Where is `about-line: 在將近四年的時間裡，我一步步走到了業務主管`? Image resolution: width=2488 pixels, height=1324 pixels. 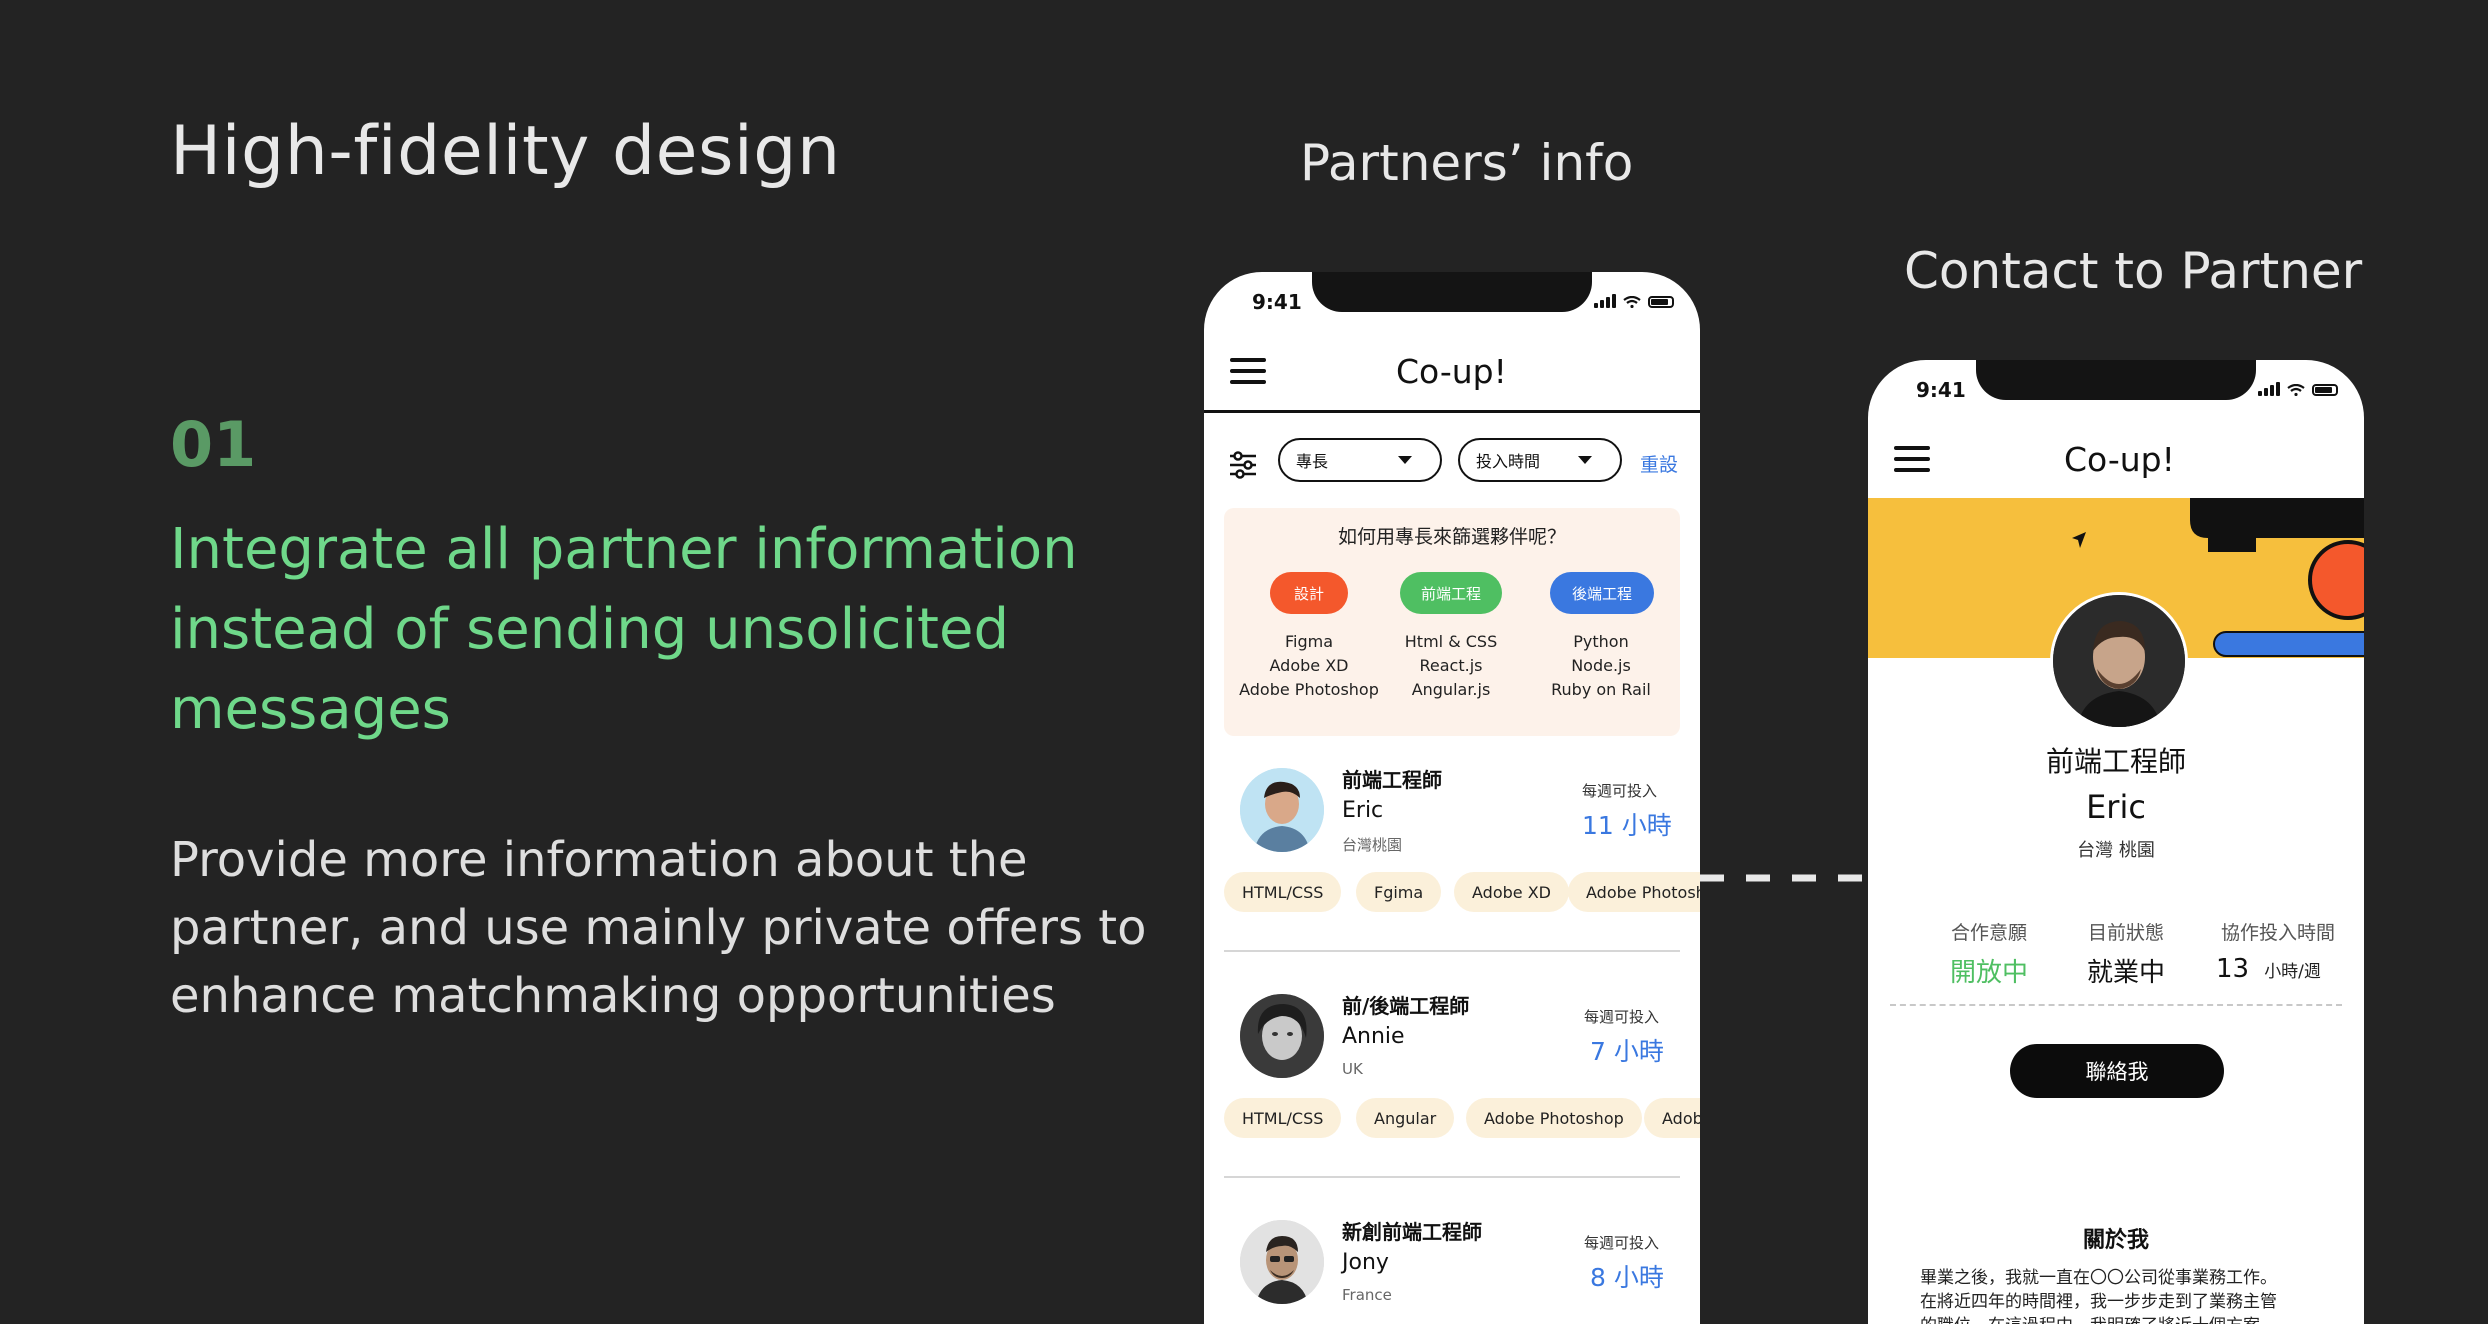 about-line: 在將近四年的時間裡，我一步步走到了業務主管 is located at coordinates (2098, 1302).